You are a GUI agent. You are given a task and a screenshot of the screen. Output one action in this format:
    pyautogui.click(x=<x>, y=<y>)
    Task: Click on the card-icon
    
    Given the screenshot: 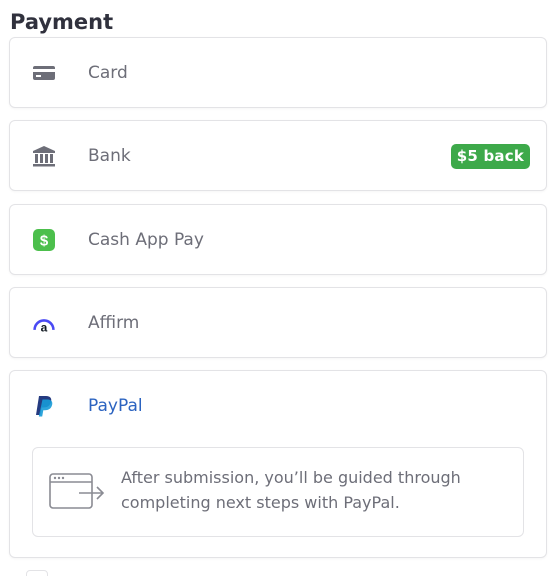 What is the action you would take?
    pyautogui.click(x=44, y=73)
    